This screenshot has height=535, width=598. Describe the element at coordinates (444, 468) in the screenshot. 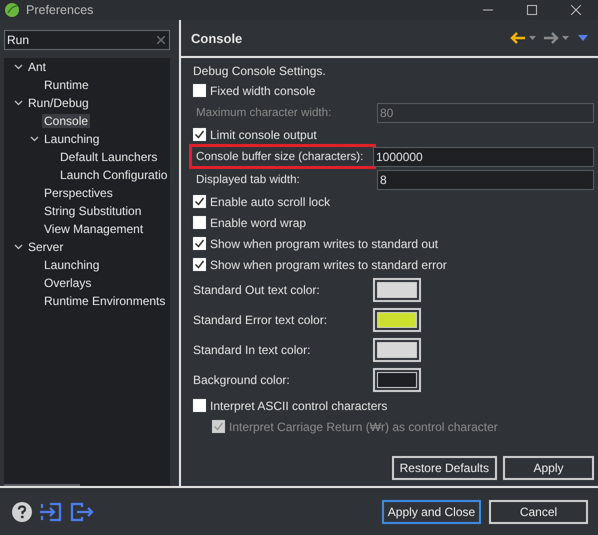

I see `restore-defaults-button: Restore Defaults` at that location.